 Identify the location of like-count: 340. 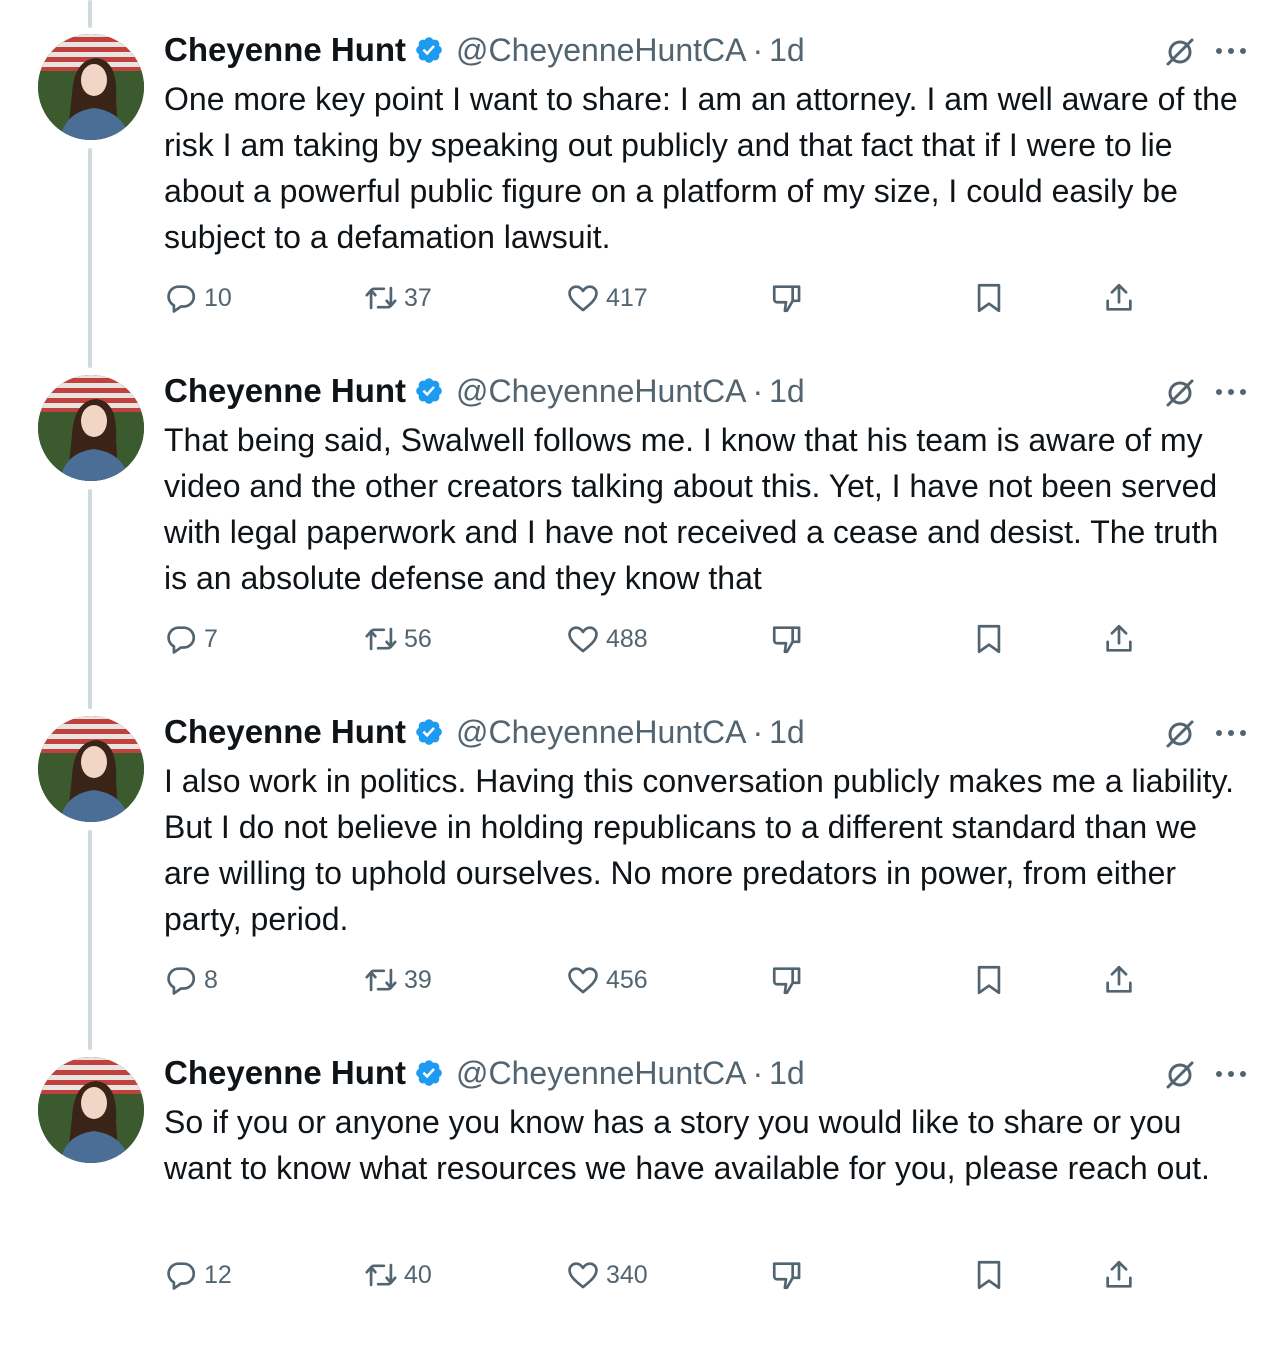
(627, 1274).